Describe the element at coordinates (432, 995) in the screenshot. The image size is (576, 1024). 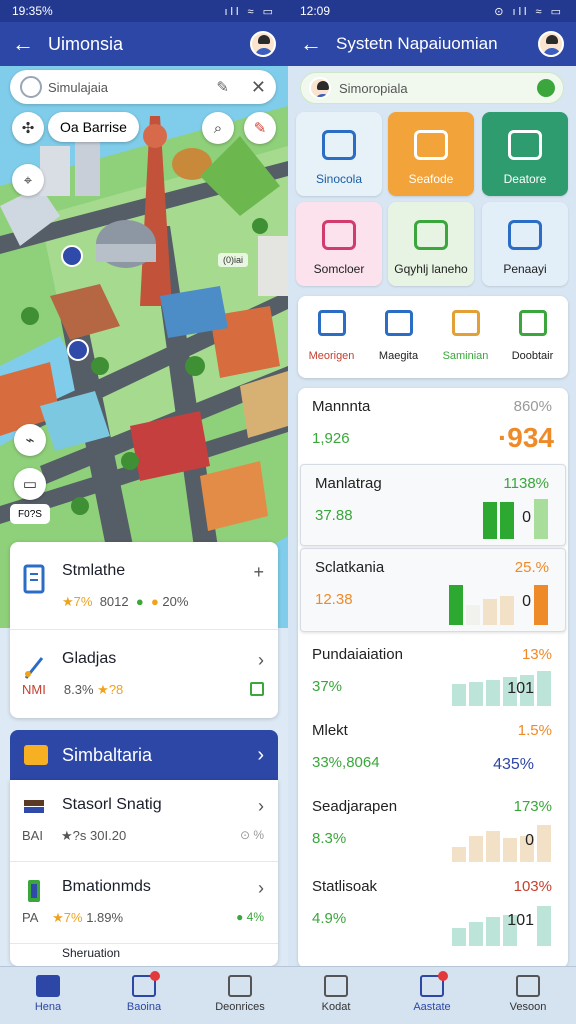
I see `nav-item: Aastate` at that location.